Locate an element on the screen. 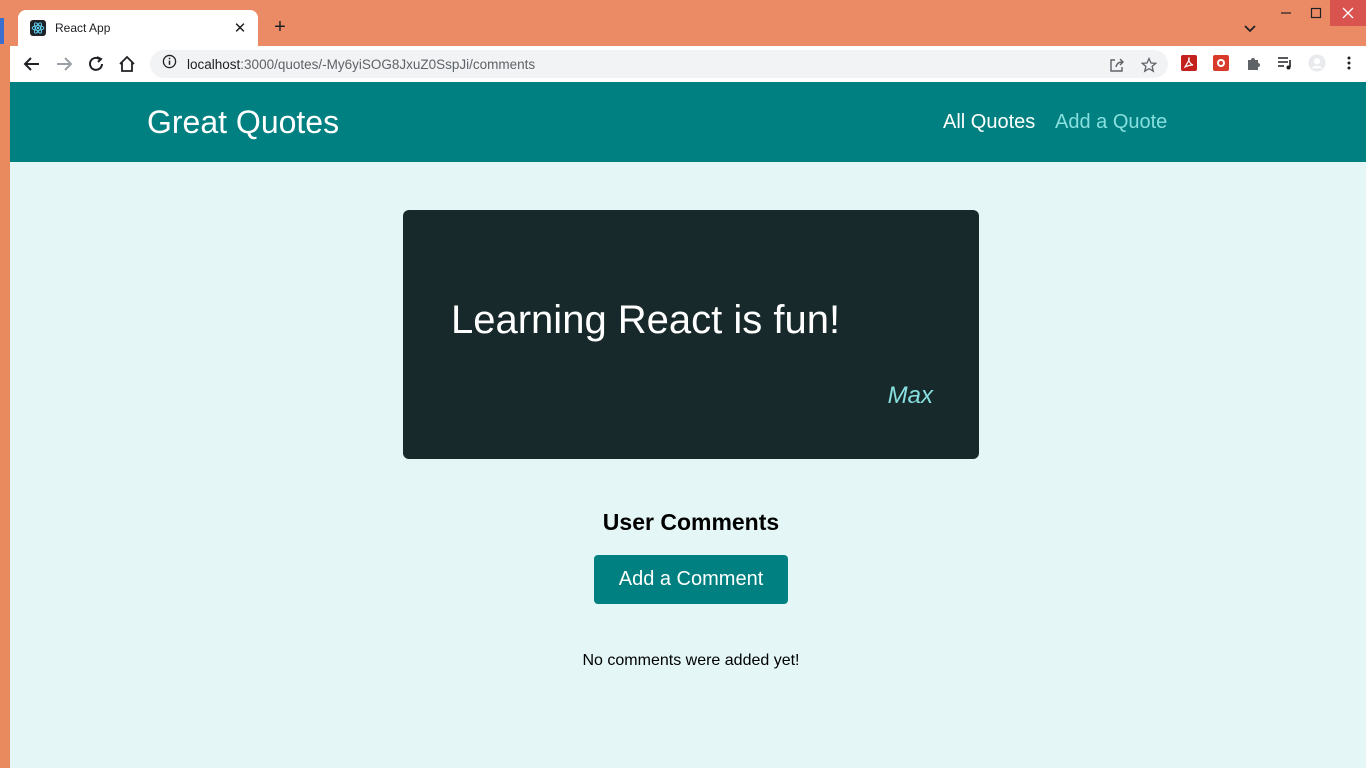 The height and width of the screenshot is (768, 1366). tab-search-chevron-icon is located at coordinates (1250, 28).